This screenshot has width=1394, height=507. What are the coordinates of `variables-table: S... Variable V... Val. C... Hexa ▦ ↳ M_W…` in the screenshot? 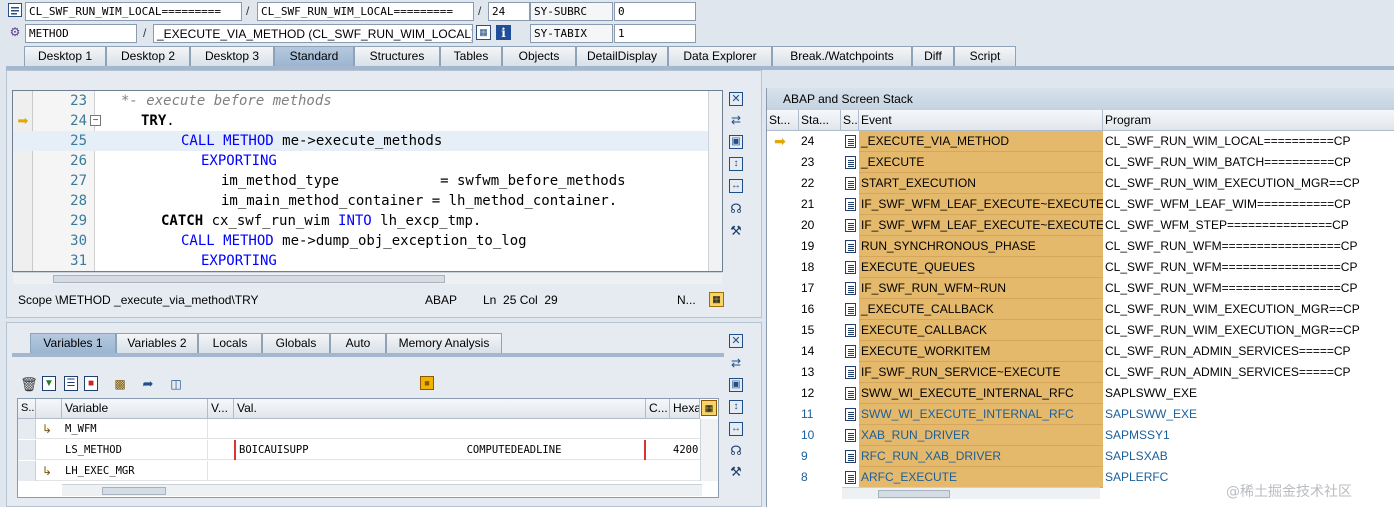 It's located at (368, 448).